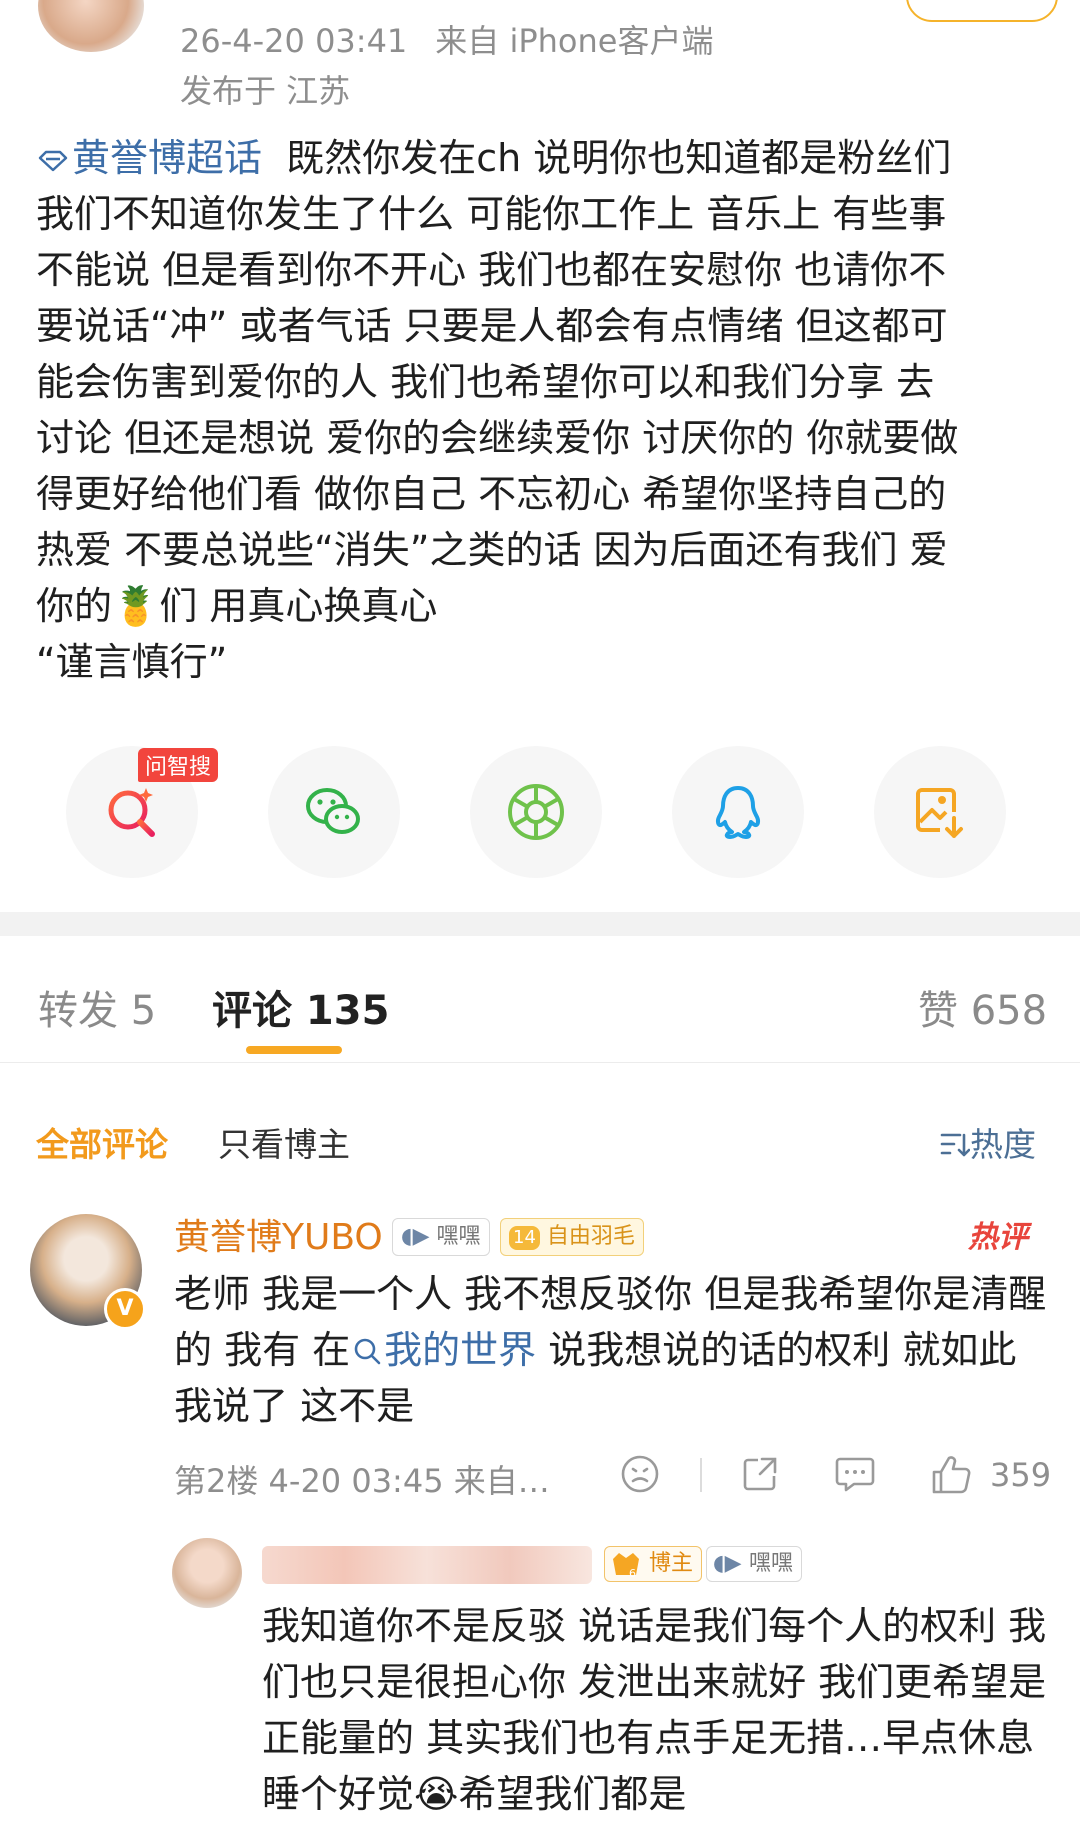 The height and width of the screenshot is (1822, 1080). I want to click on section-divider, so click(540, 924).